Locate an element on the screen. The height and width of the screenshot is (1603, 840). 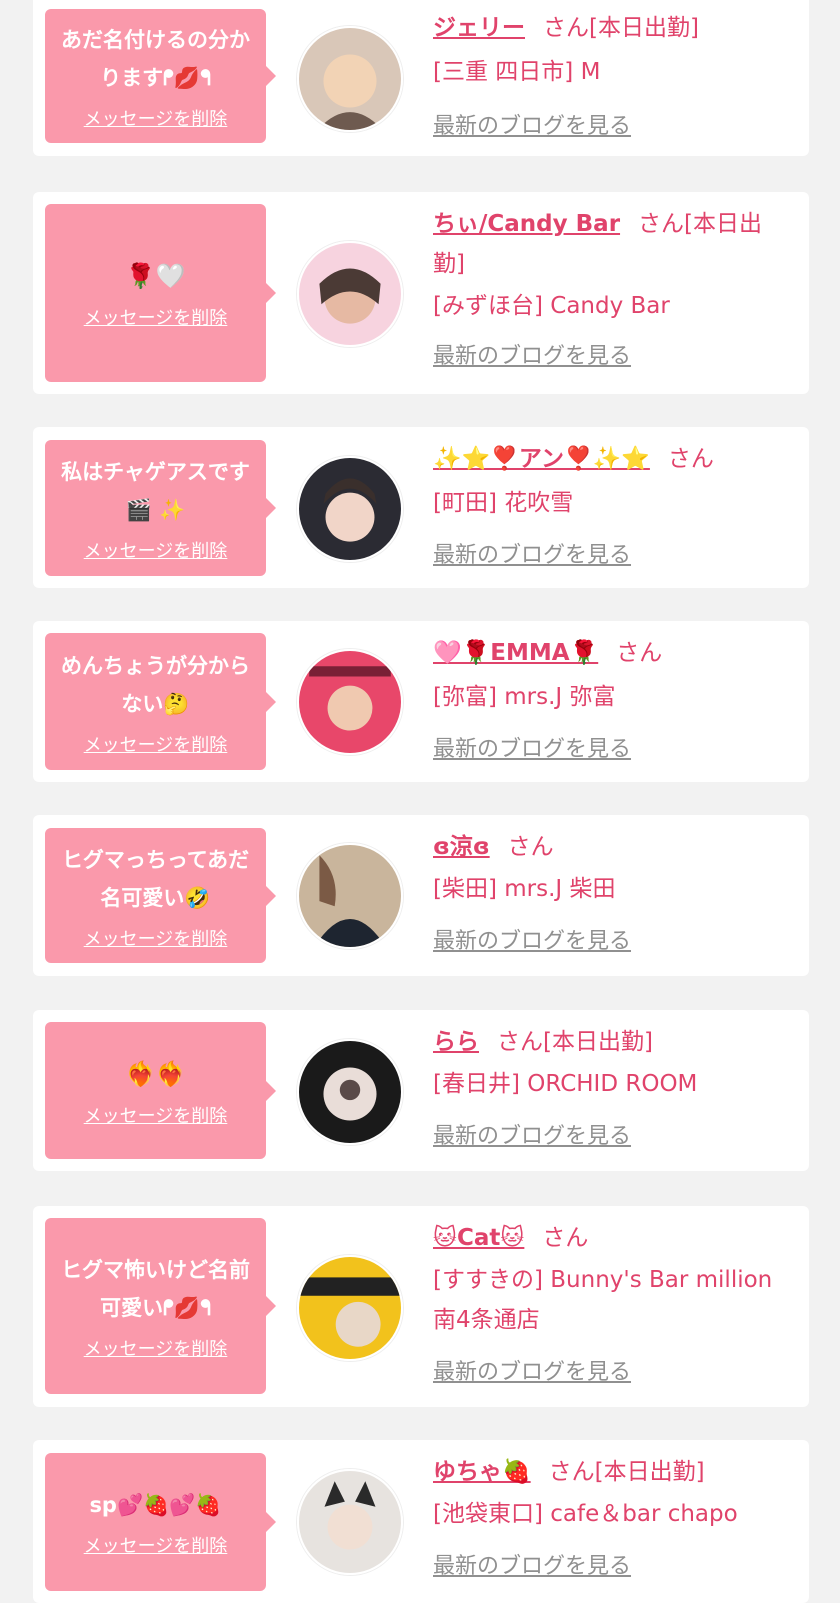
message-text: ヒグマっちってあだ名可愛い🤣 is located at coordinates (155, 878).